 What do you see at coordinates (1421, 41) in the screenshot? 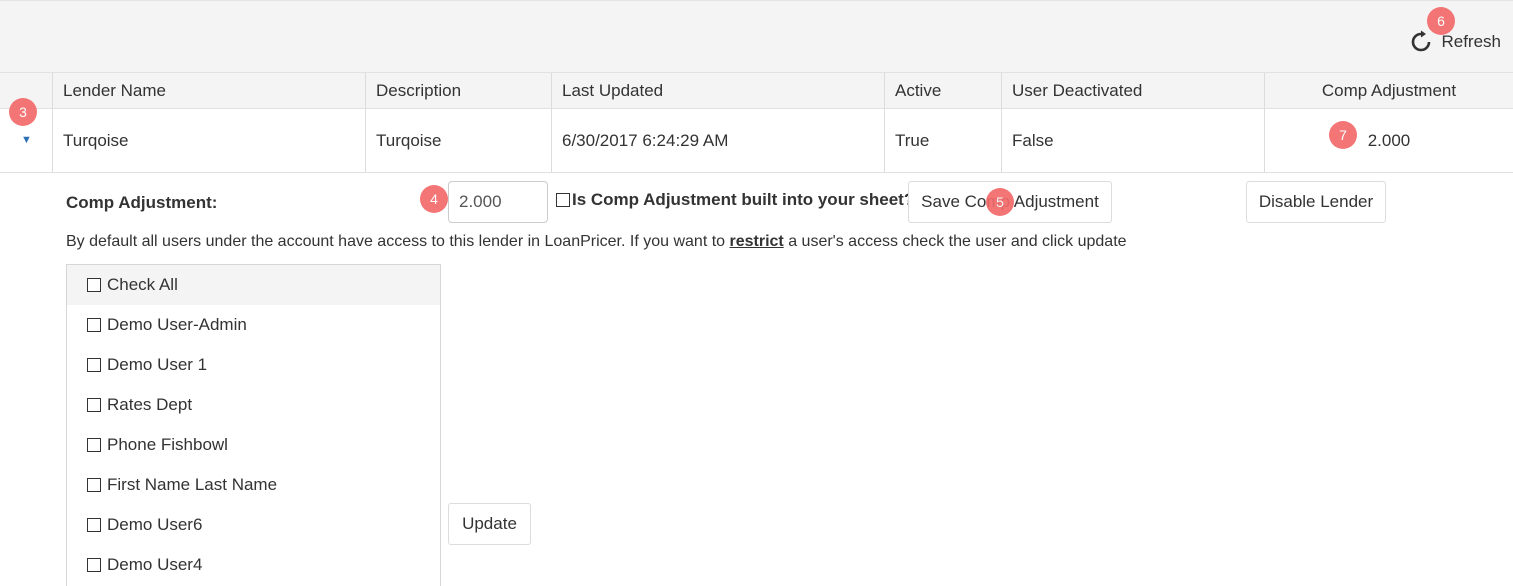
I see `refresh-icon` at bounding box center [1421, 41].